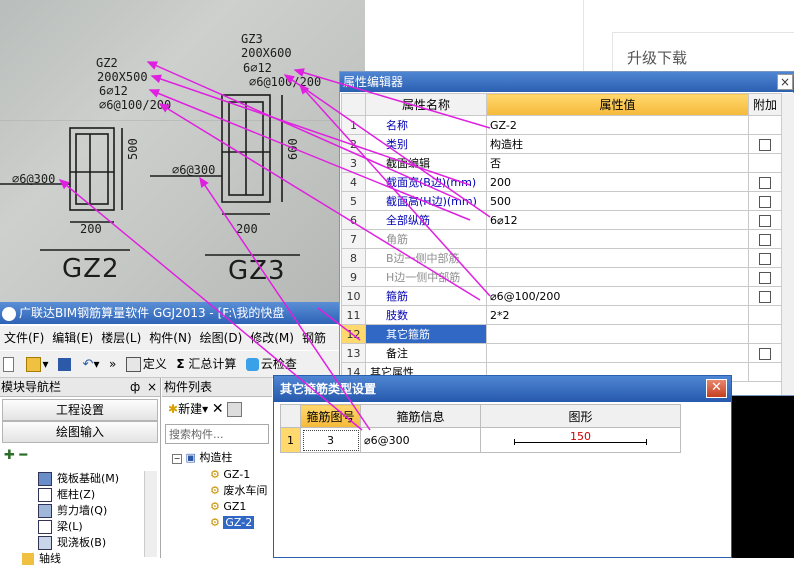 The image size is (794, 567). I want to click on cloud-check-button: 云检查, so click(271, 364).